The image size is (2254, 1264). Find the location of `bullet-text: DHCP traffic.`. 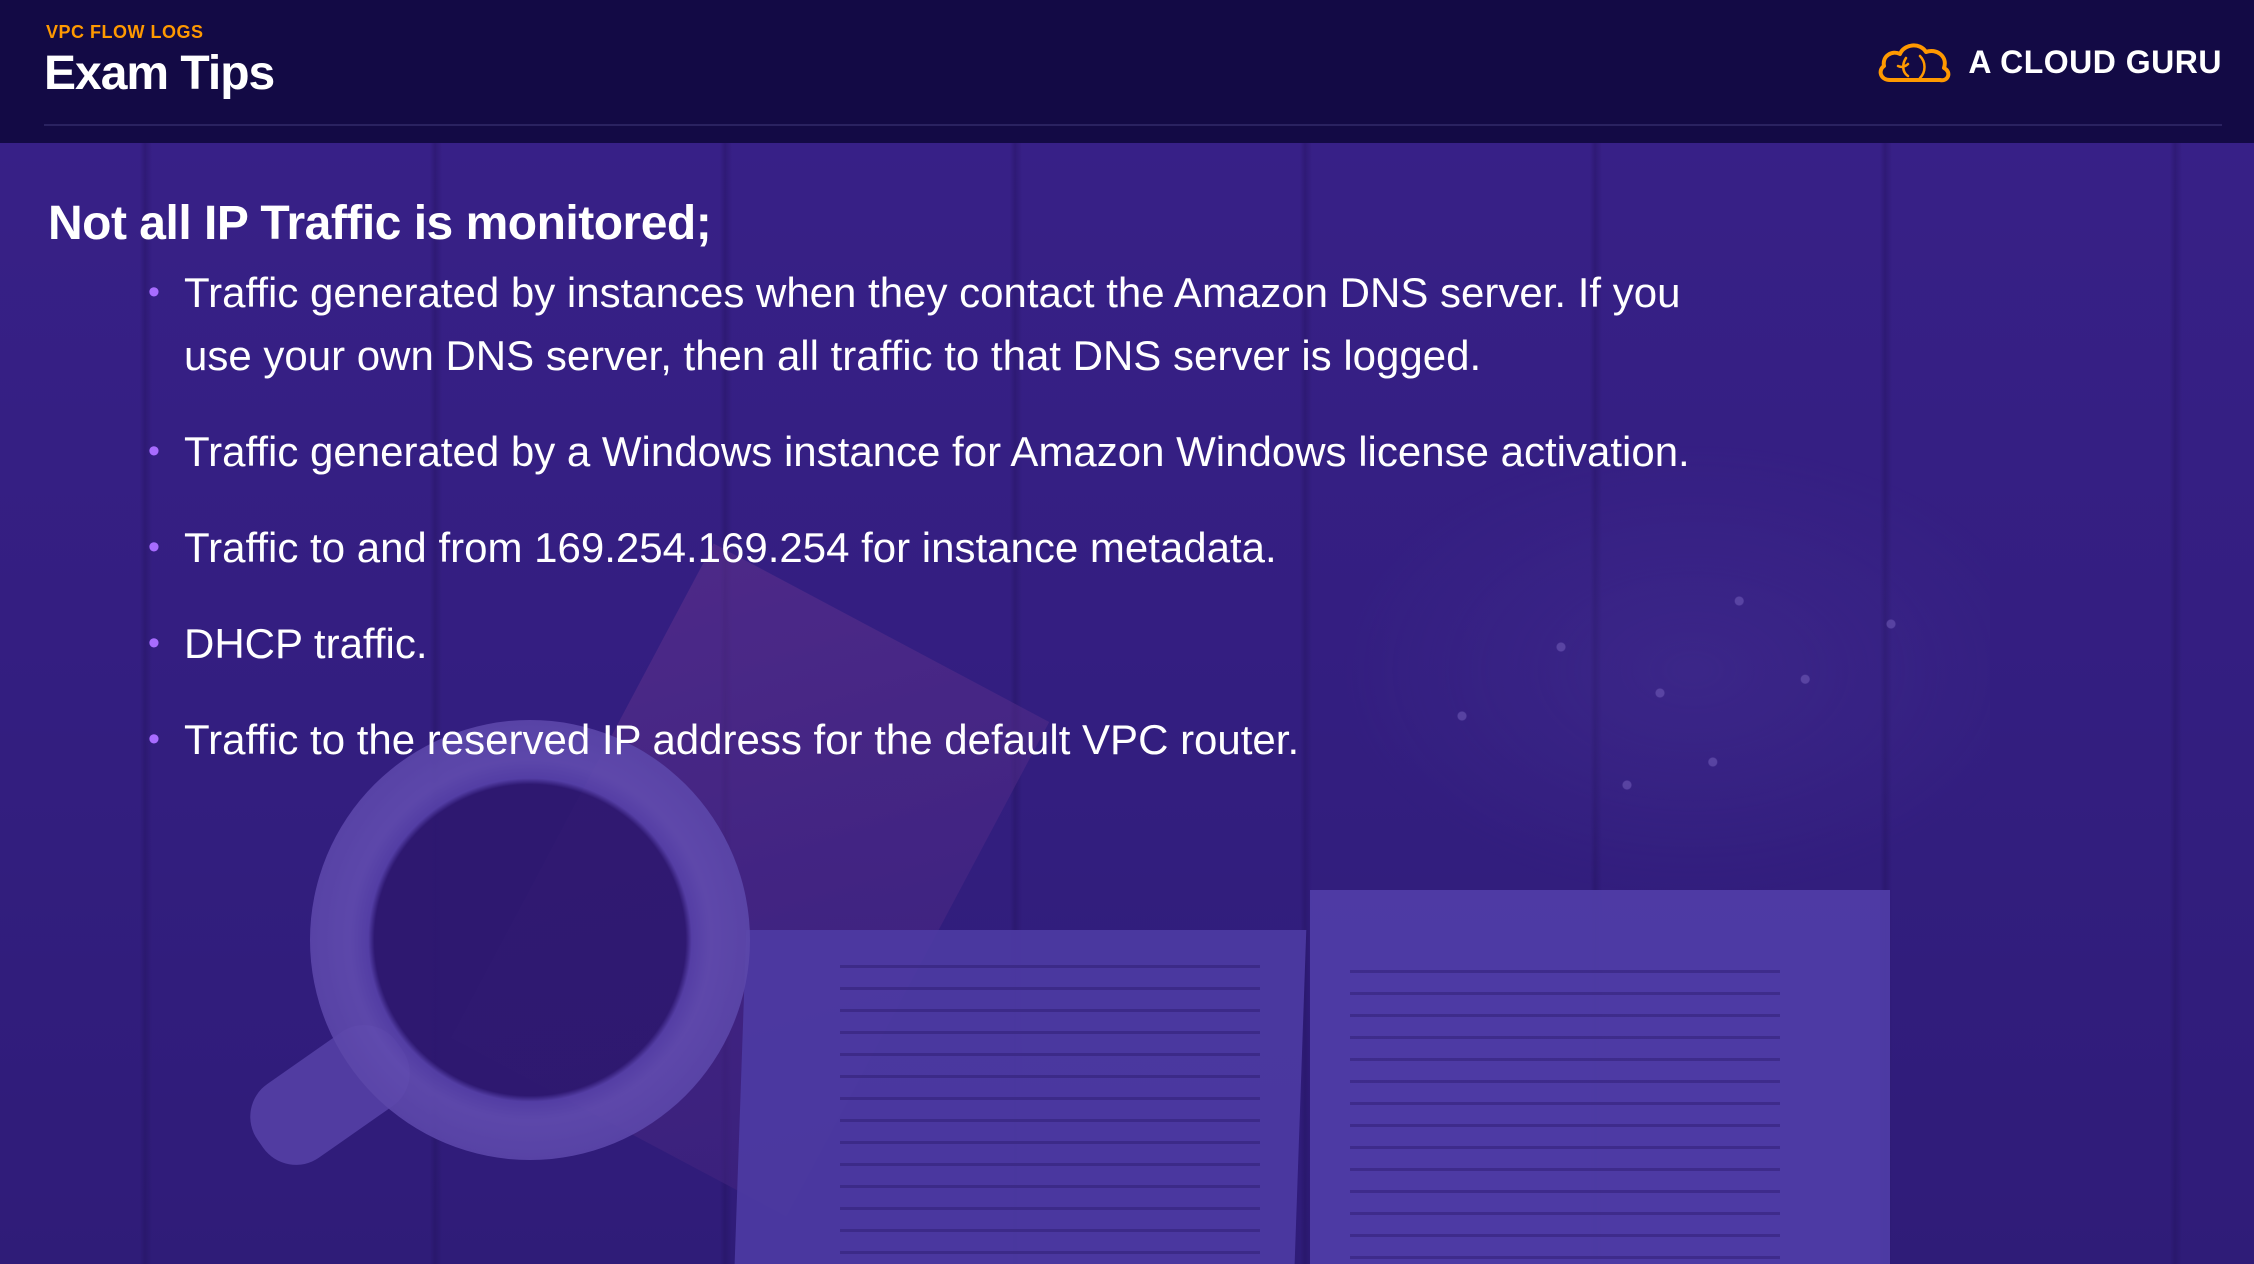

bullet-text: DHCP traffic. is located at coordinates (306, 643).